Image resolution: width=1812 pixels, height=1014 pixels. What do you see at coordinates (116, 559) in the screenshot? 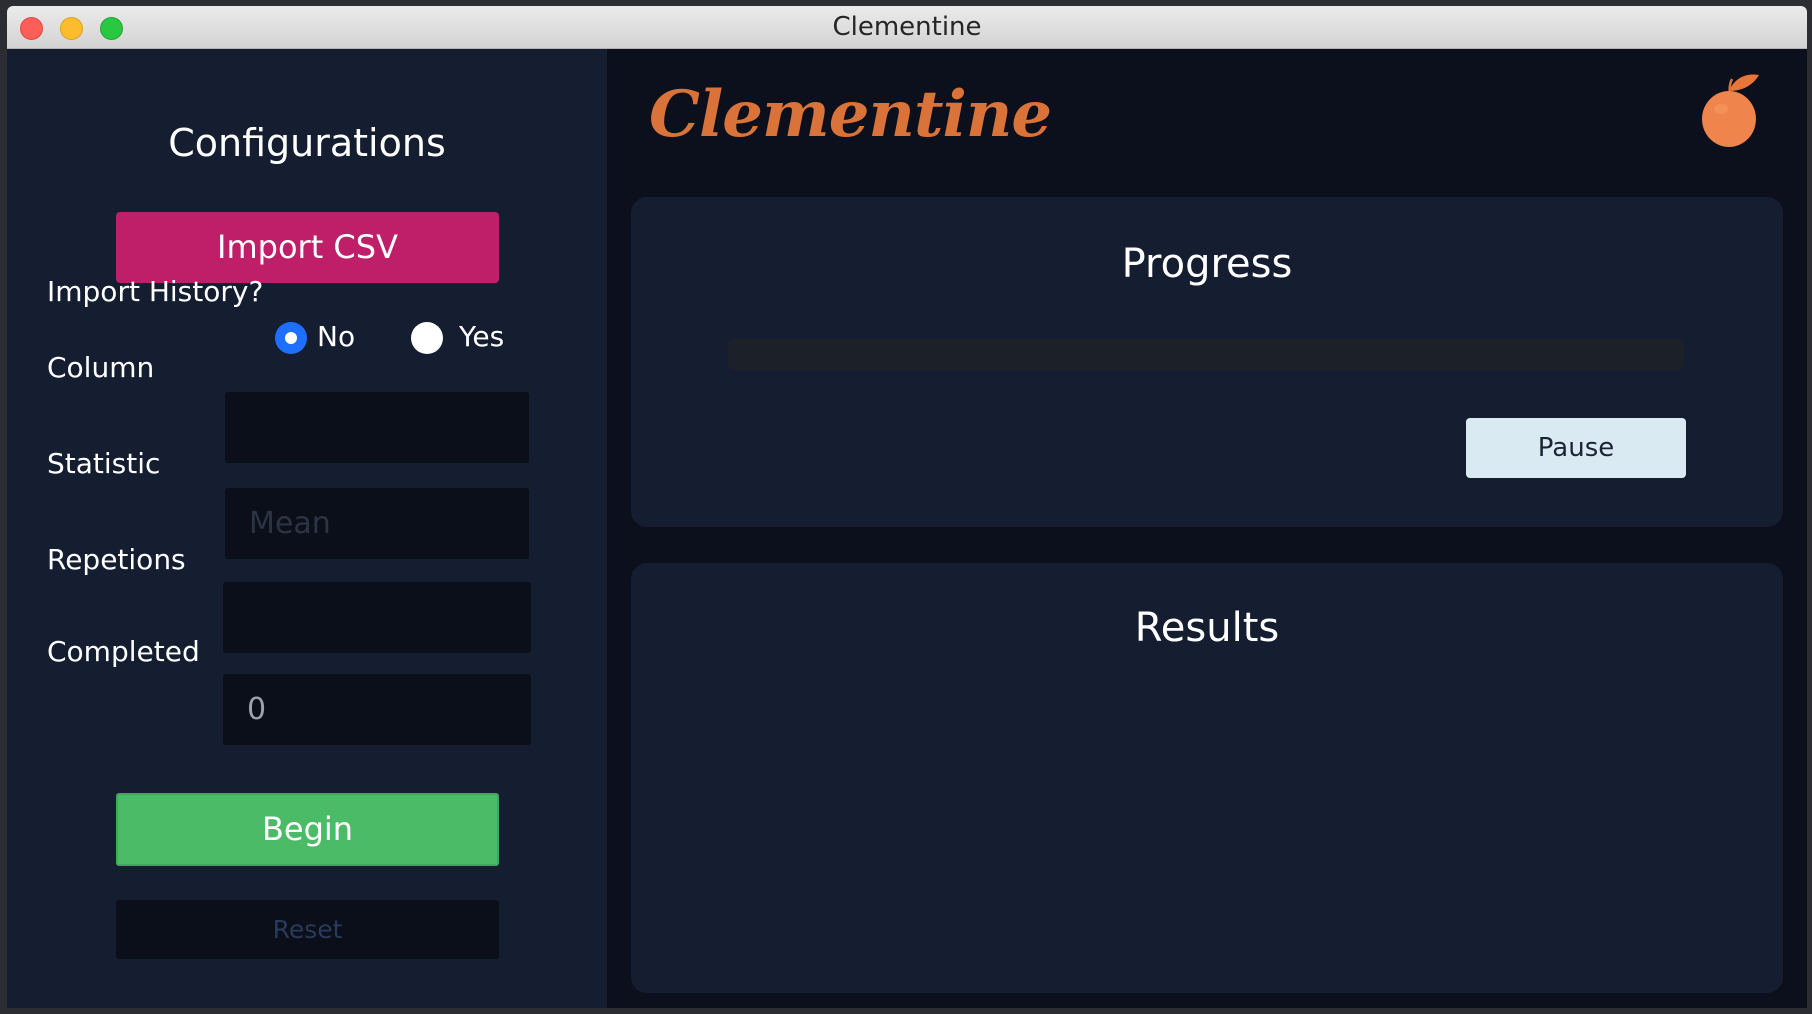
I see `repetitions-label: Repetions` at bounding box center [116, 559].